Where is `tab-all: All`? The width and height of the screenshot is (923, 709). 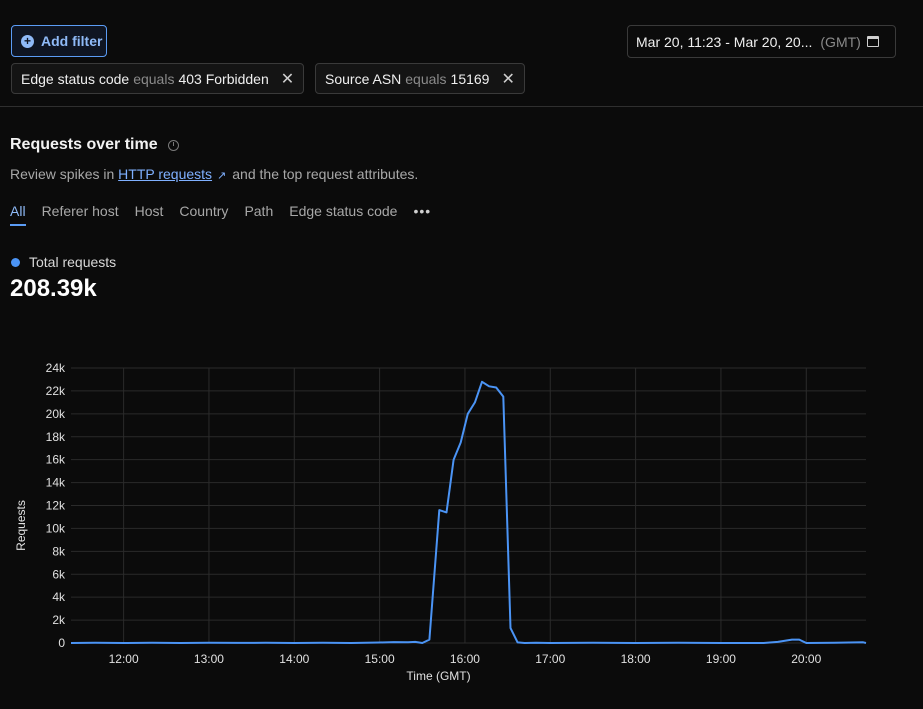
tab-all: All is located at coordinates (18, 214).